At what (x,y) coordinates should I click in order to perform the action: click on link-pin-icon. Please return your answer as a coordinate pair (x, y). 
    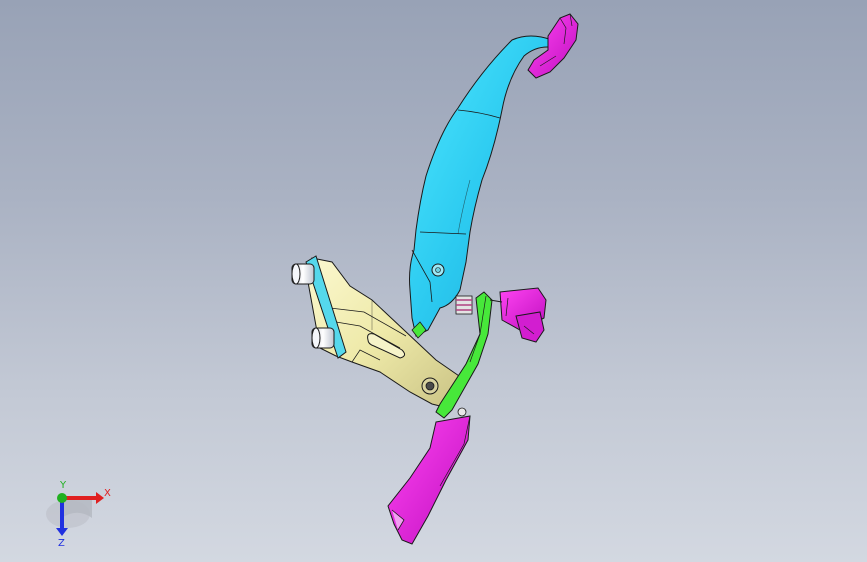
    Looking at the image, I should click on (462, 412).